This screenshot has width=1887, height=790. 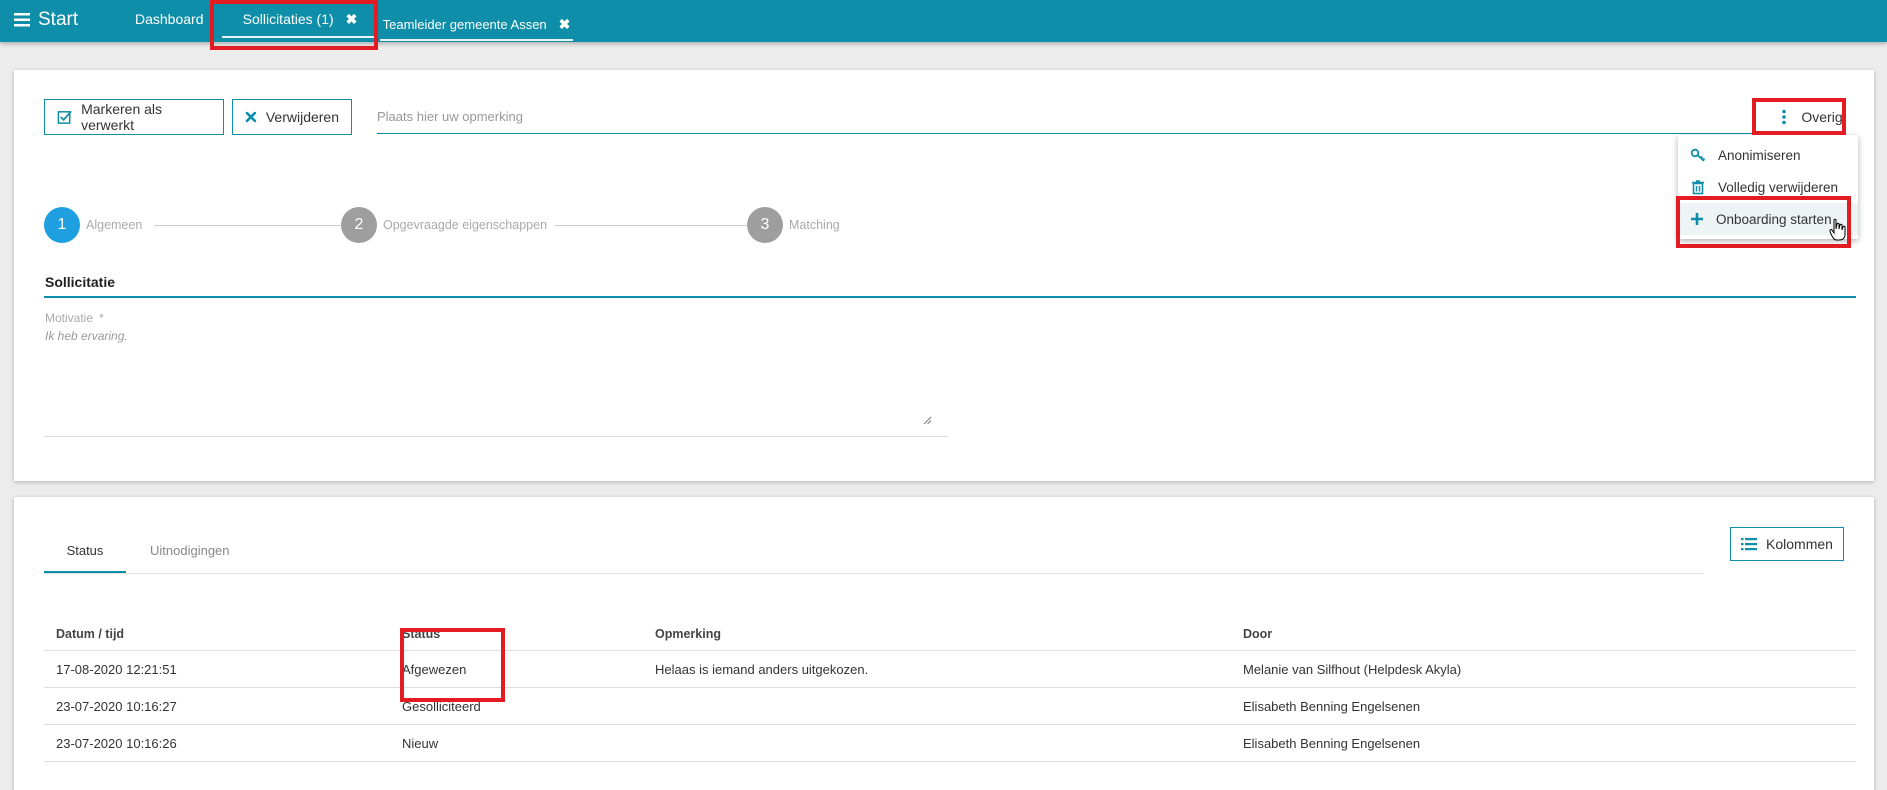 What do you see at coordinates (116, 669) in the screenshot?
I see `cell-datum: 17-08-2020 12:21:51` at bounding box center [116, 669].